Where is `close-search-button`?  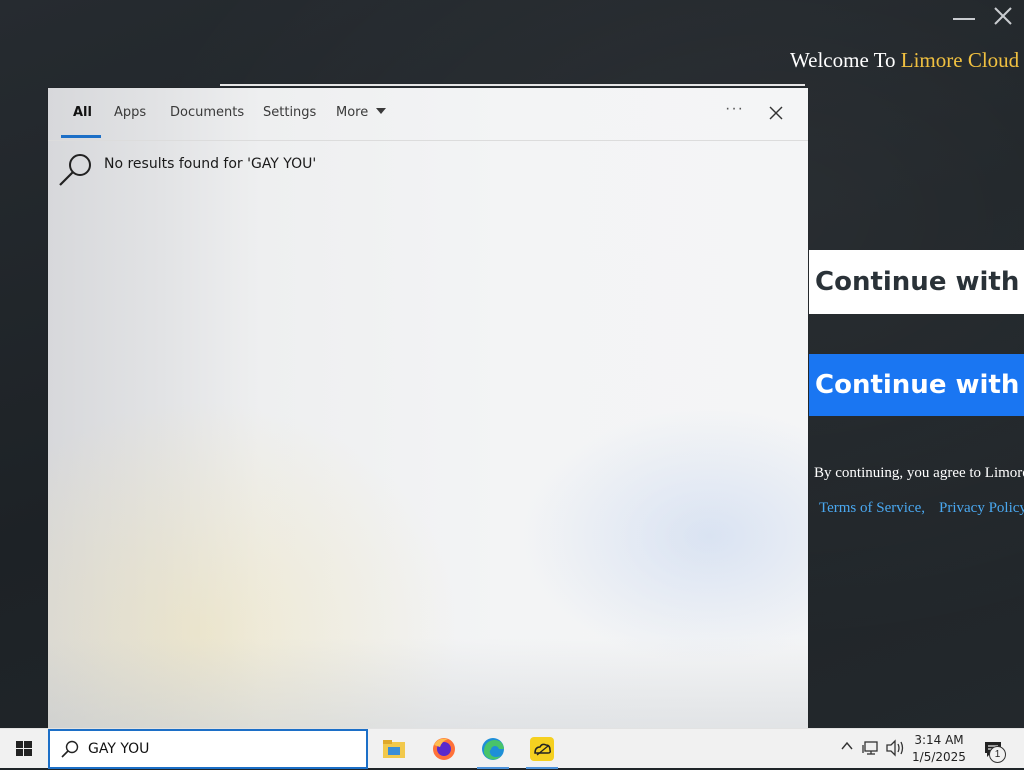
close-search-button is located at coordinates (776, 113).